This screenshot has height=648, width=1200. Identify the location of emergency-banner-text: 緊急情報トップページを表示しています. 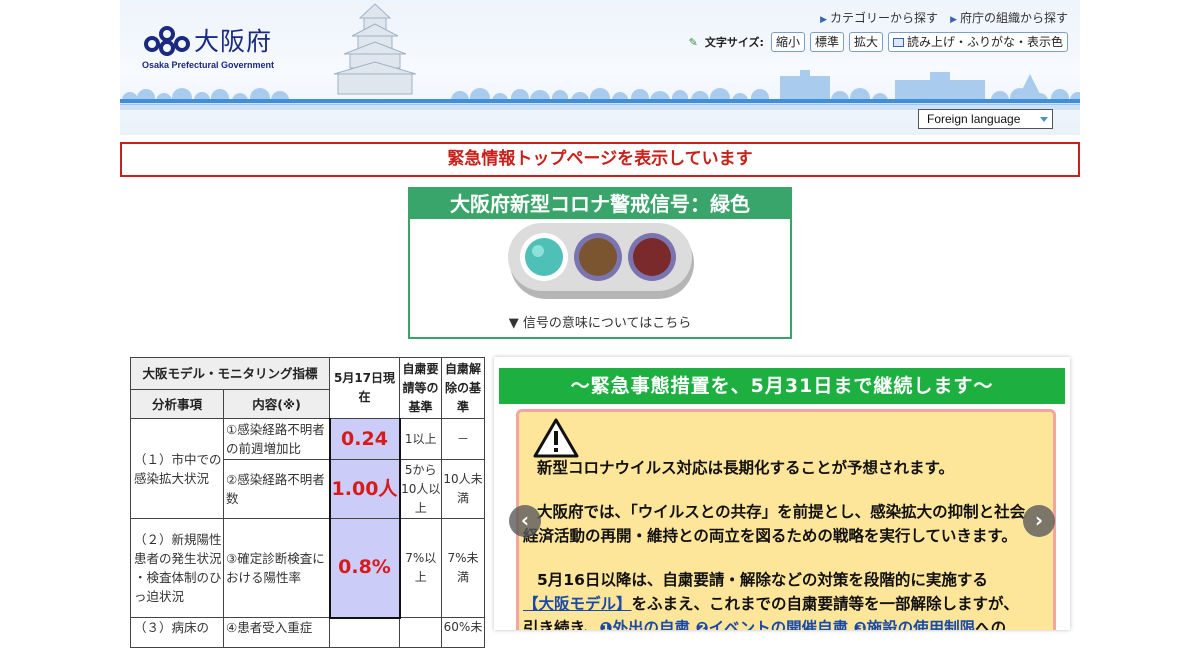
(600, 159).